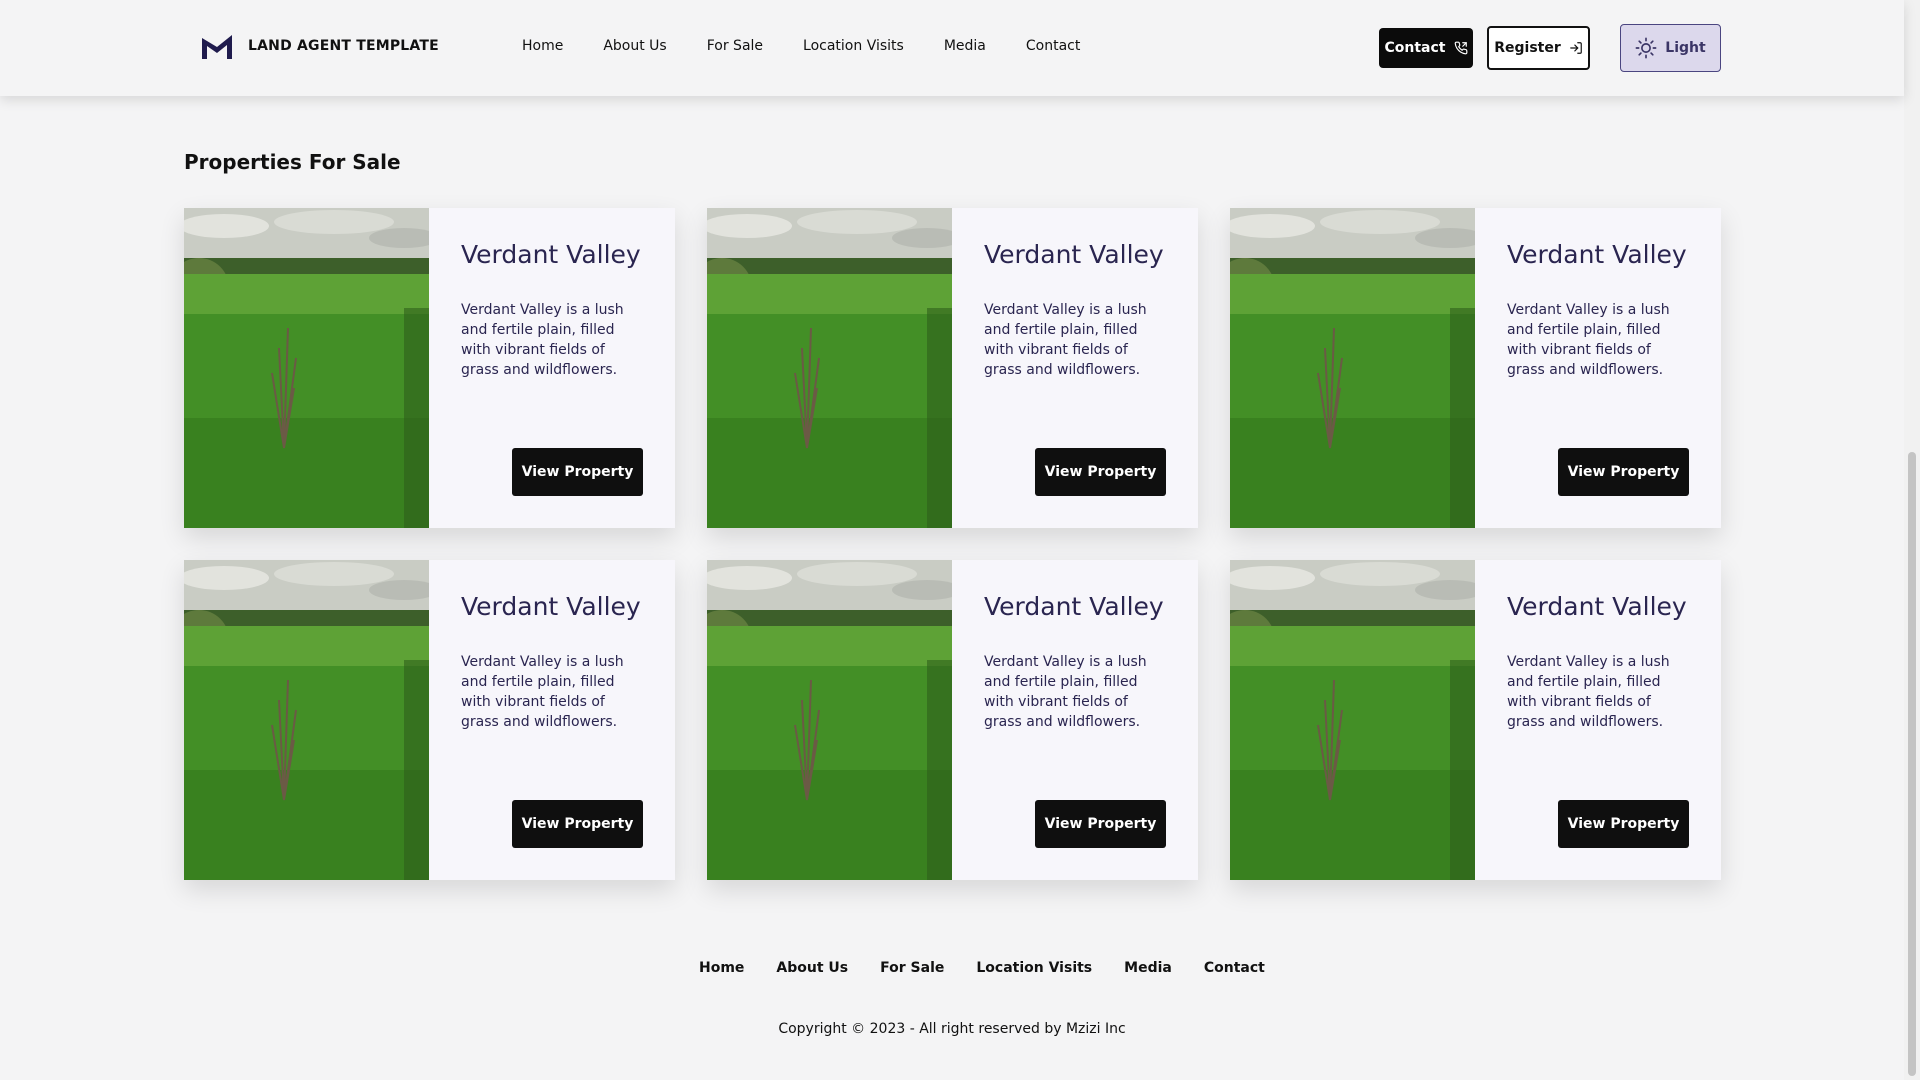  Describe the element at coordinates (1685, 48) in the screenshot. I see `theme-toggle-label: Light` at that location.